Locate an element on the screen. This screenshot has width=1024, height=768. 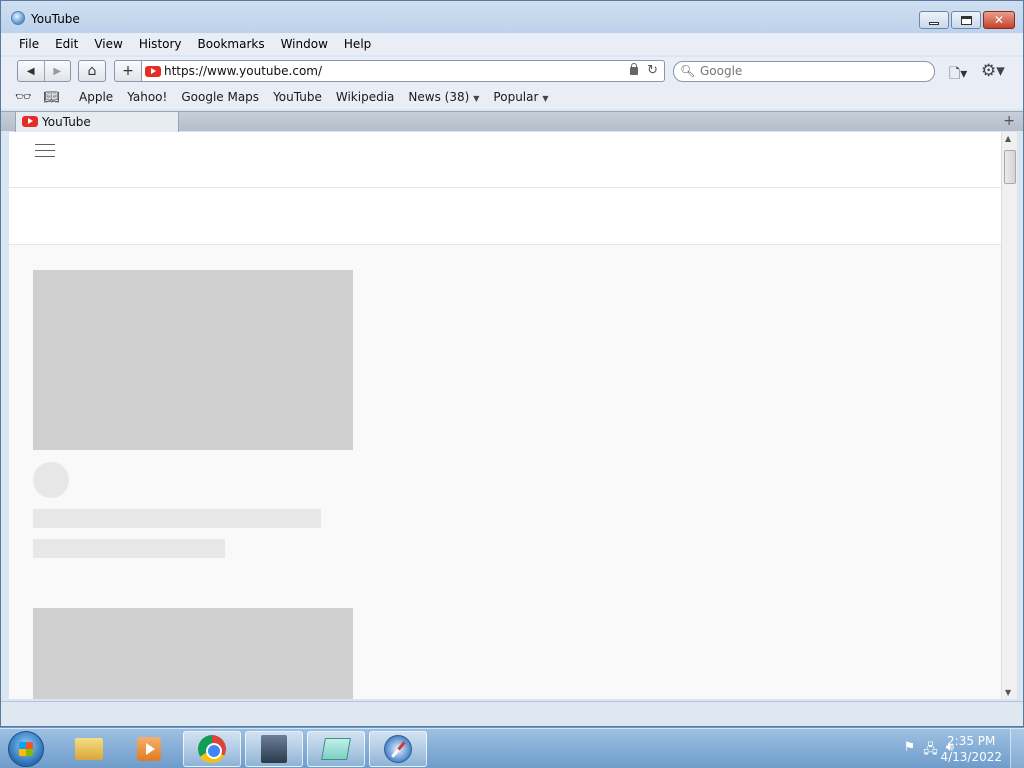
forward-button: ▶ is located at coordinates (57, 71).